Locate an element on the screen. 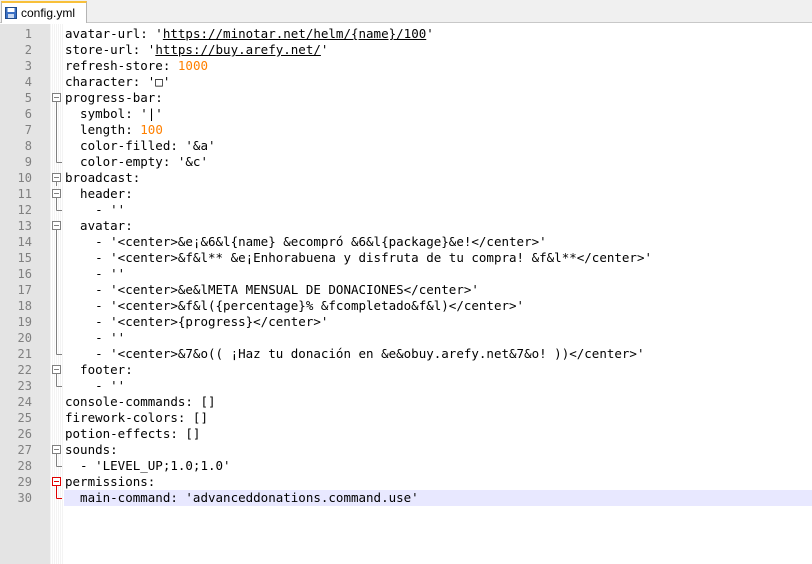 The width and height of the screenshot is (812, 564). line-number: 27 is located at coordinates (24, 450).